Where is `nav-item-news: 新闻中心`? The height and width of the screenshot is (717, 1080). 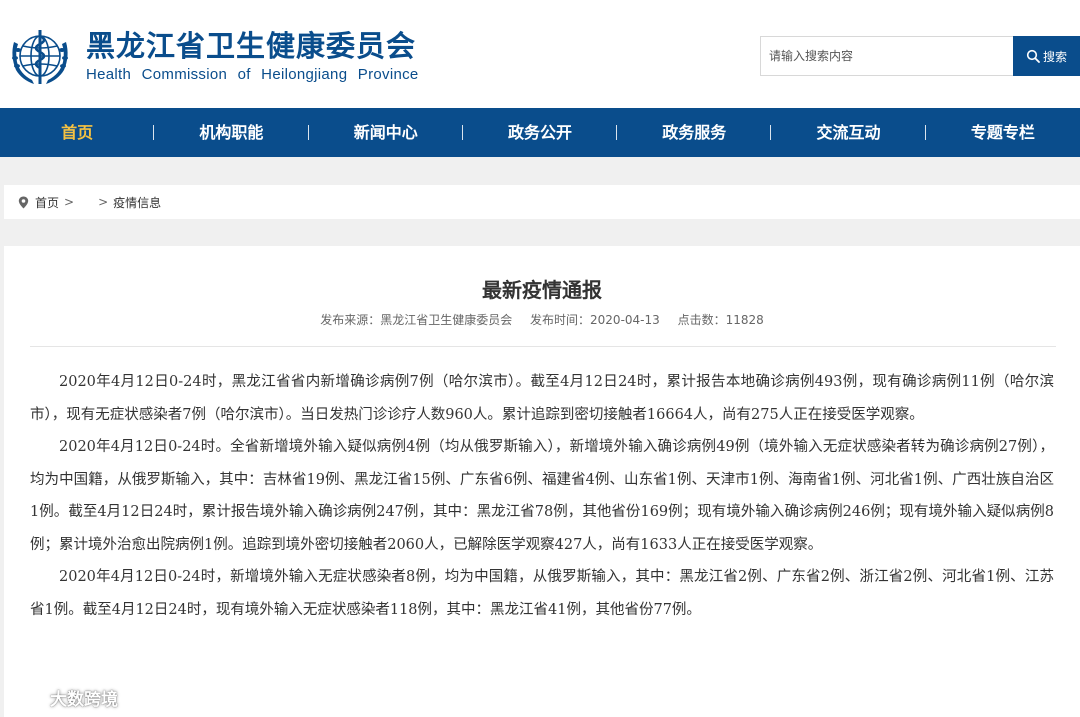 nav-item-news: 新闻中心 is located at coordinates (386, 132).